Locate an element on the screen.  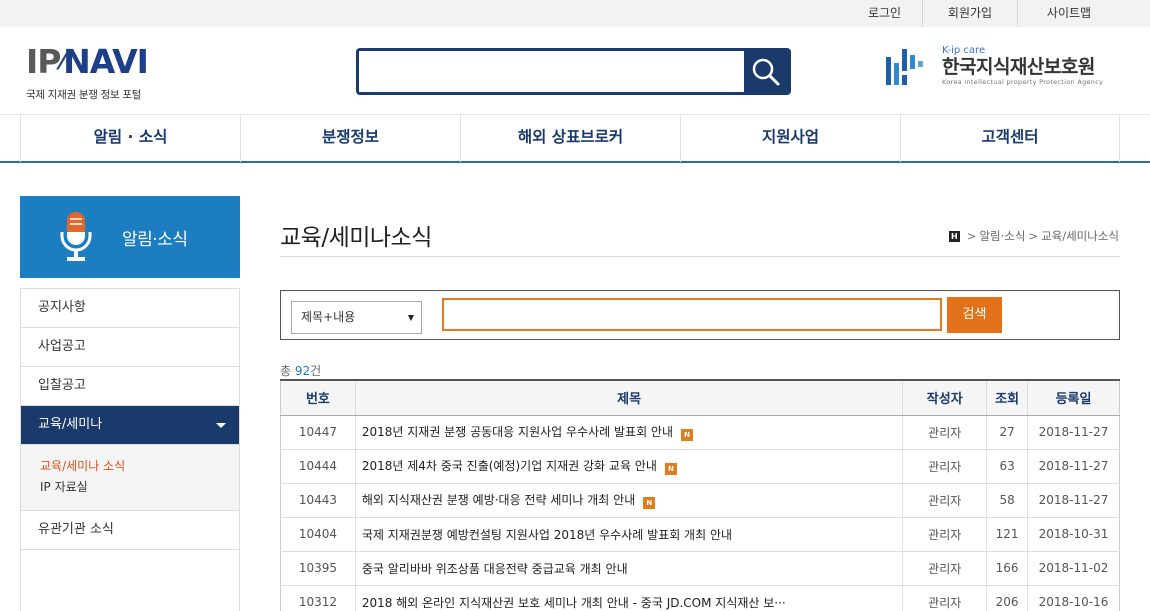
sidebar-submenu: 교육/세미나 소식 IP 자료실 is located at coordinates (130, 478).